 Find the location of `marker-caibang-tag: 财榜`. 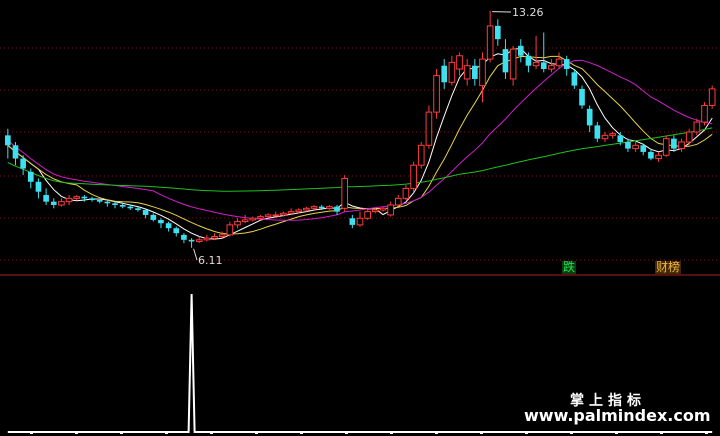

marker-caibang-tag: 财榜 is located at coordinates (668, 267).